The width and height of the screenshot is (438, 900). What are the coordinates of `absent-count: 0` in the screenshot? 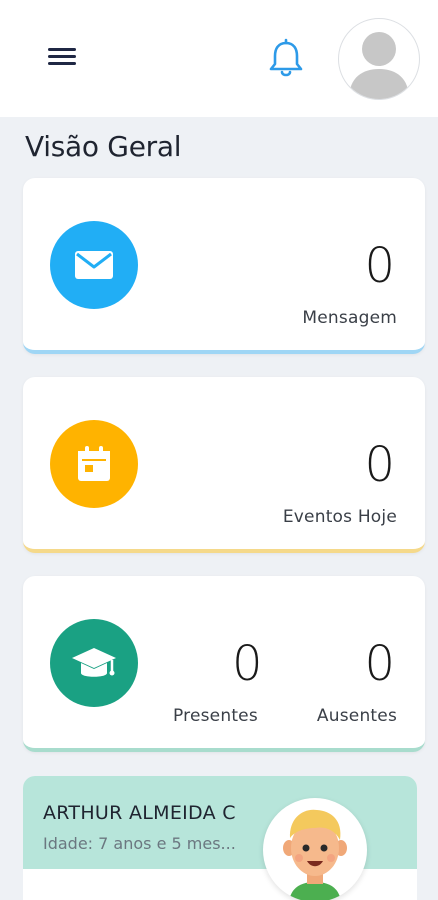 It's located at (379, 664).